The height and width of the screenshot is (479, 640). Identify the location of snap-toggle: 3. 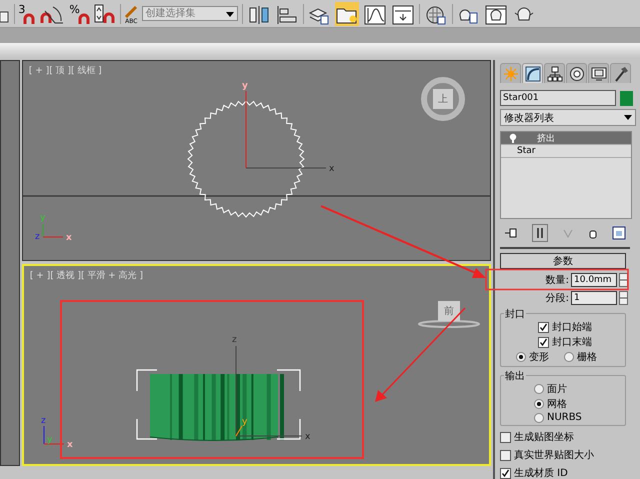
(27, 13).